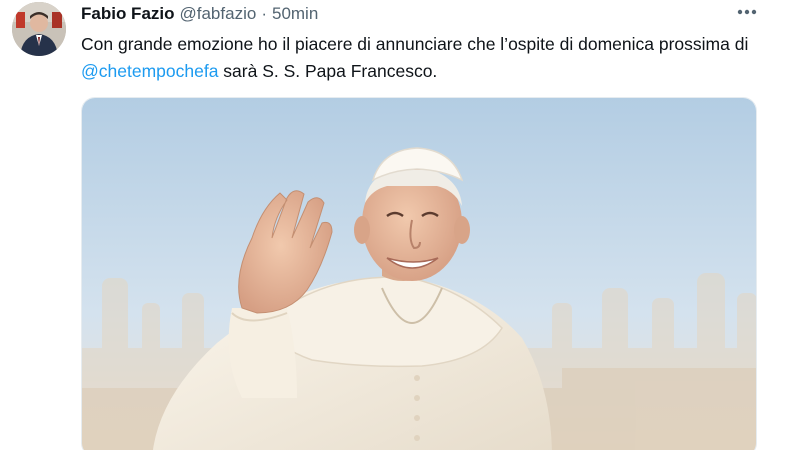 The height and width of the screenshot is (450, 800). I want to click on more-button, so click(747, 12).